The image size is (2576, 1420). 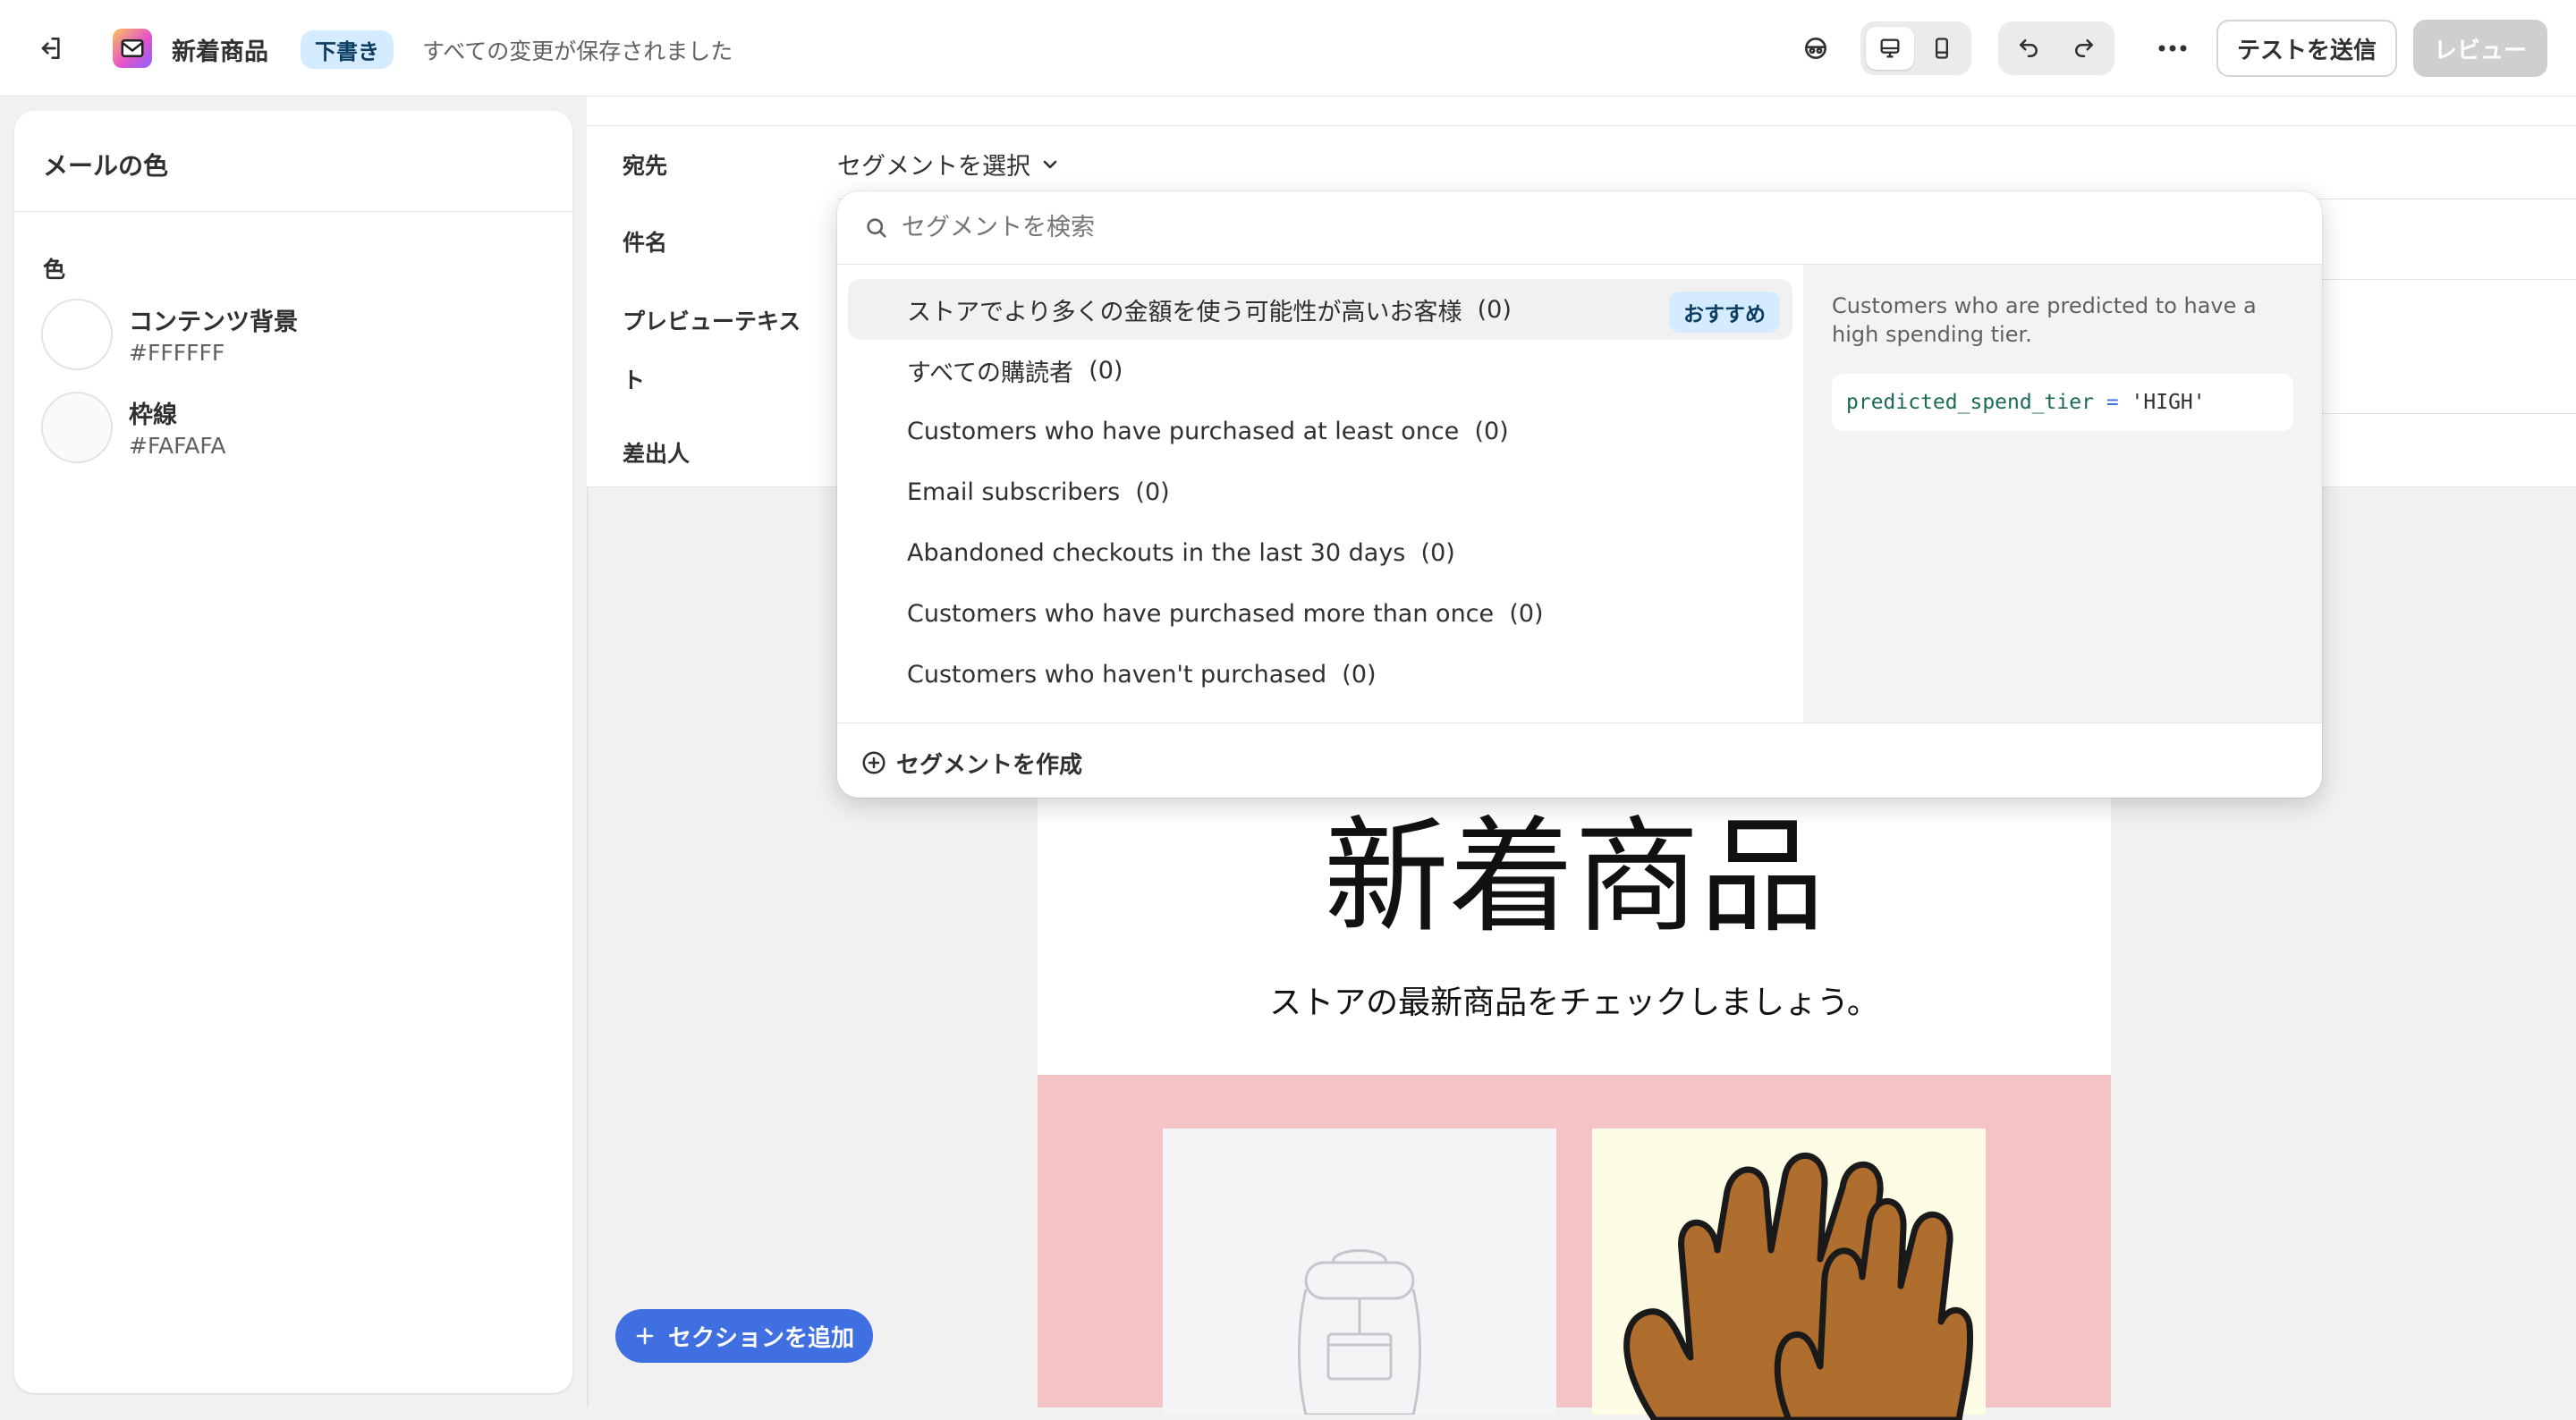 What do you see at coordinates (989, 765) in the screenshot?
I see `create-segment-label: セグメントを作成` at bounding box center [989, 765].